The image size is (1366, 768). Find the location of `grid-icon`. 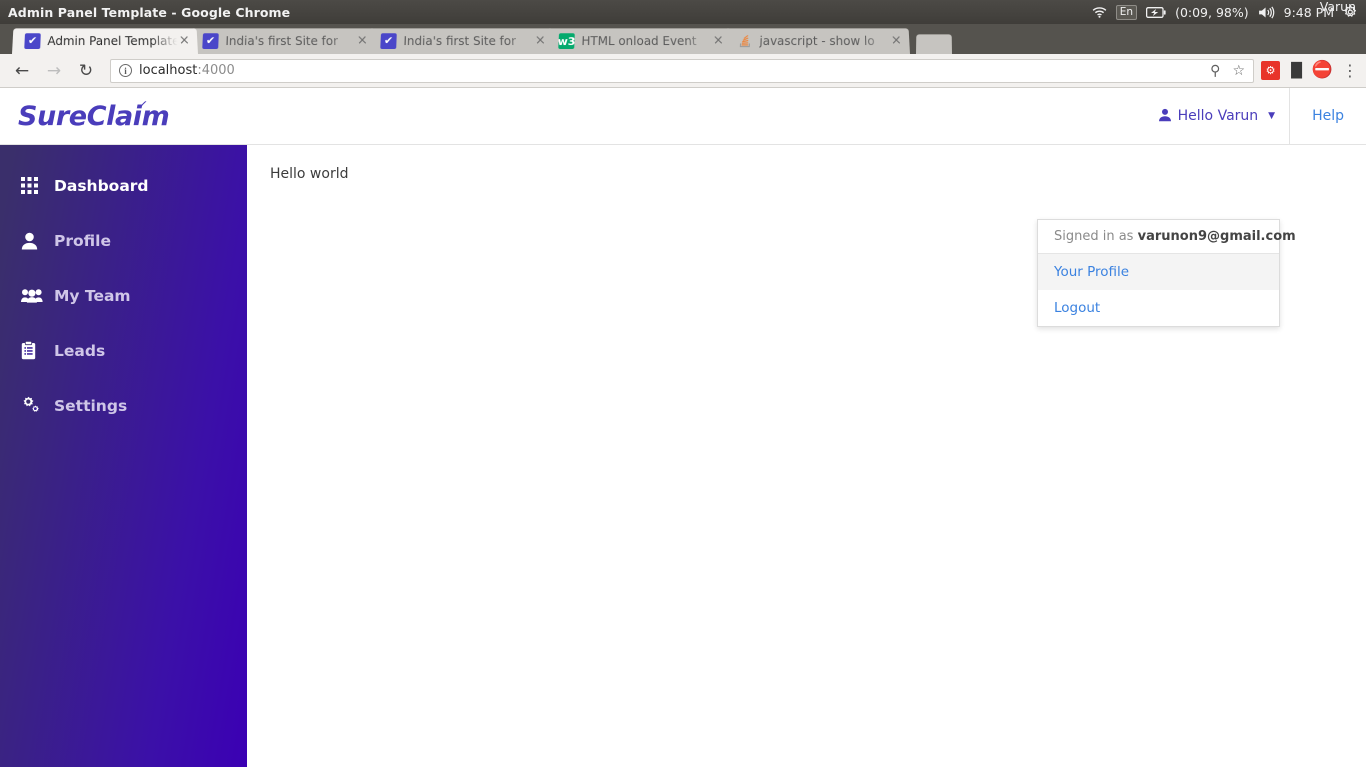

grid-icon is located at coordinates (34, 185).